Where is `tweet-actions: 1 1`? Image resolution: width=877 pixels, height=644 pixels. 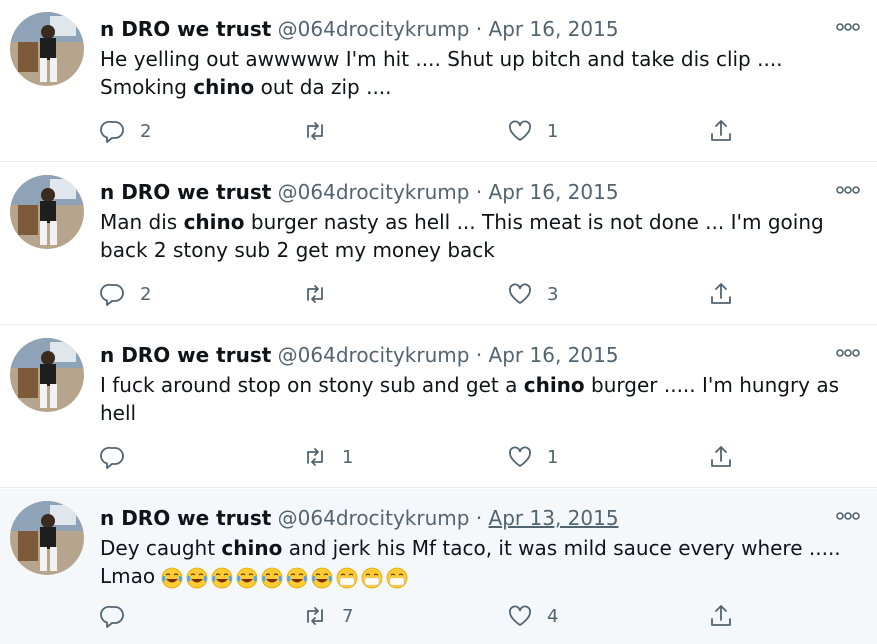 tweet-actions: 1 1 is located at coordinates (430, 457).